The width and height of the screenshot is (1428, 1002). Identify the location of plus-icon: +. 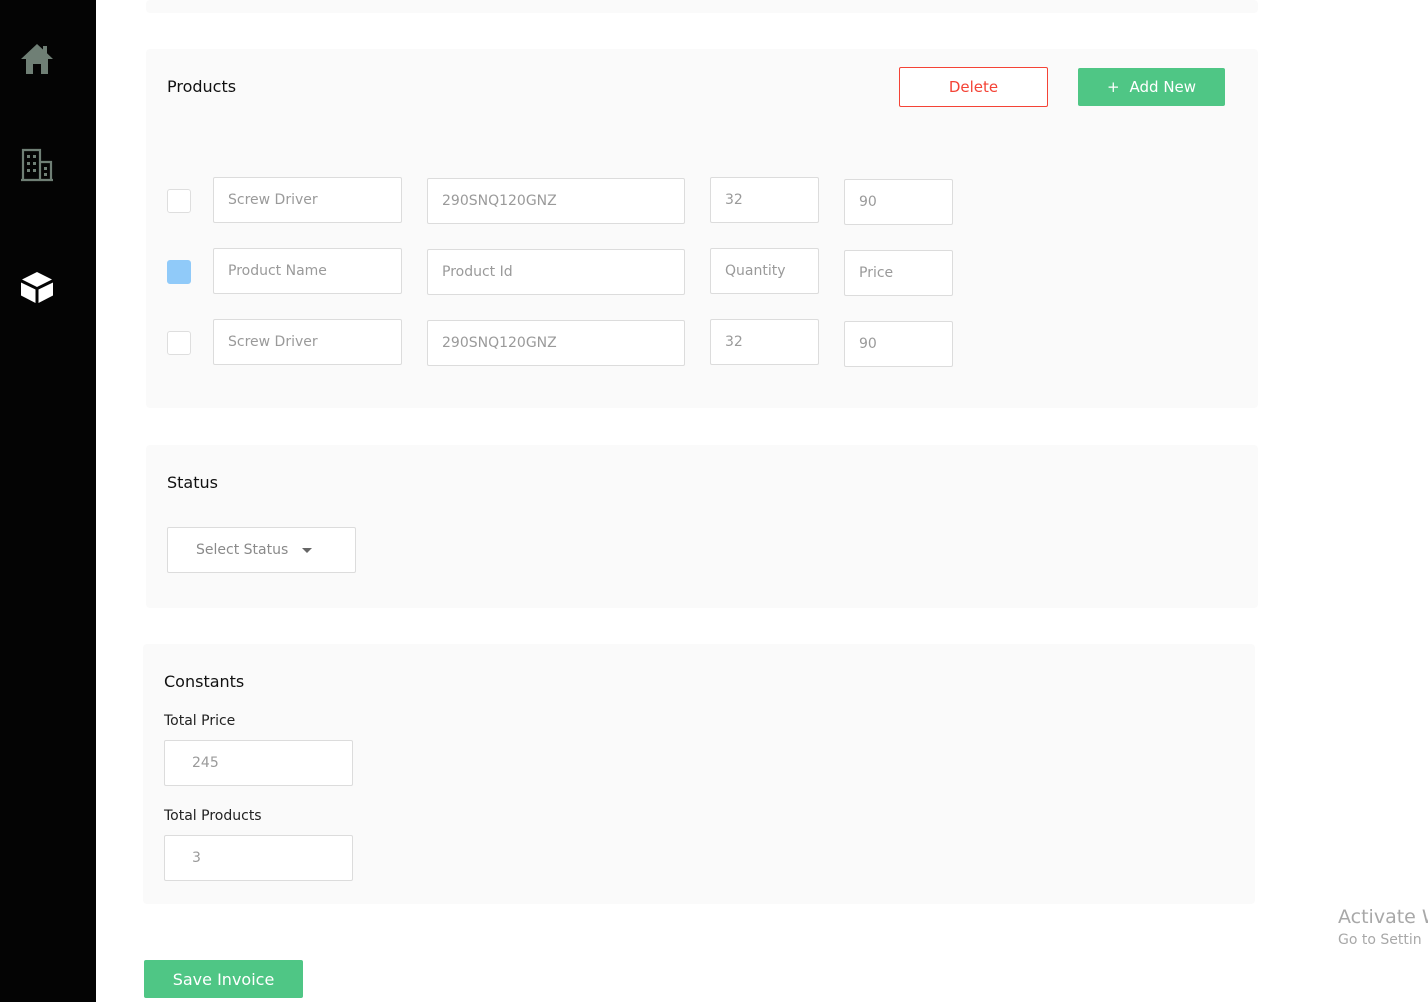
(1113, 87).